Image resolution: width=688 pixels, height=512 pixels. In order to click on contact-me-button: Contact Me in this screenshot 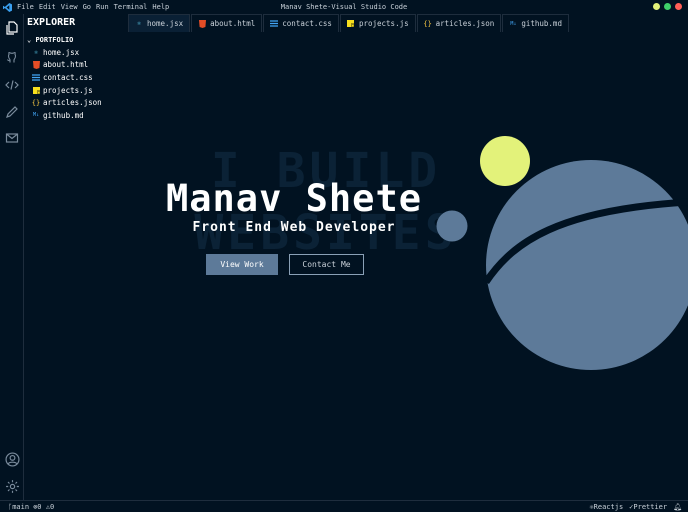, I will do `click(326, 264)`.